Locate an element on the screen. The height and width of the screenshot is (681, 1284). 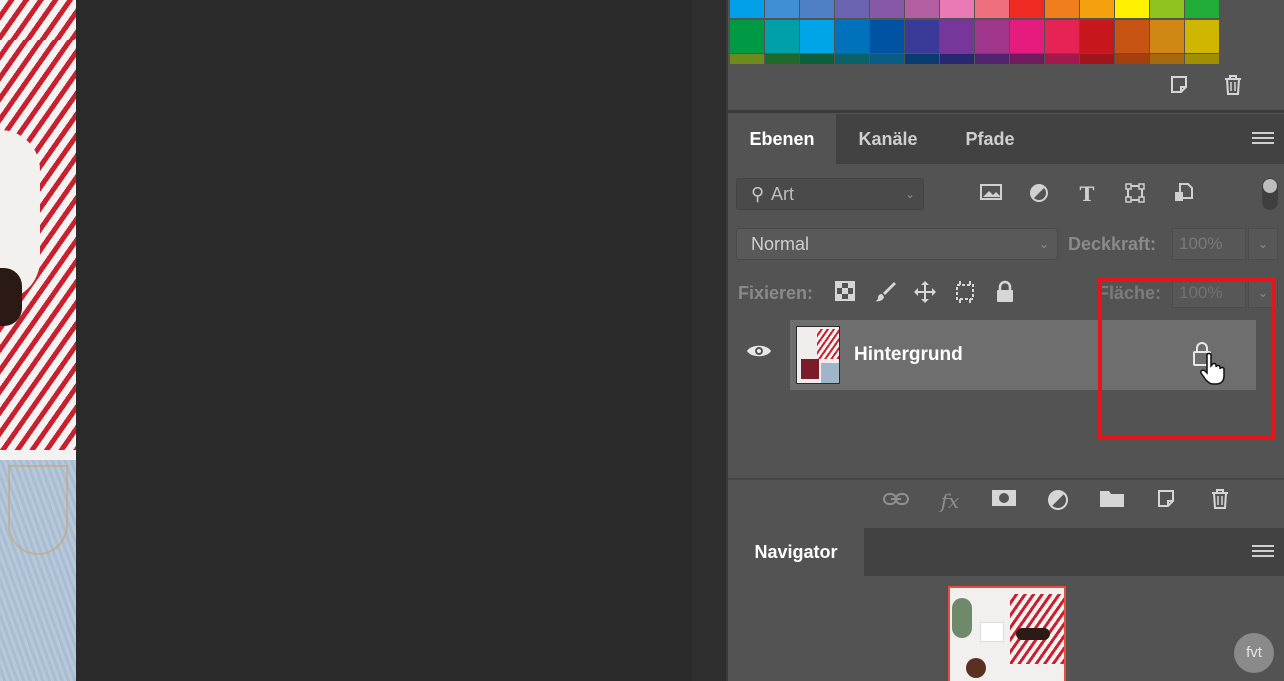
type-filter-icon: T is located at coordinates (1087, 194).